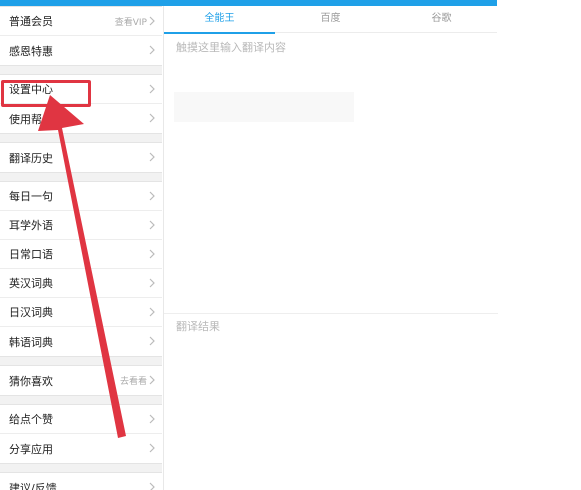  I want to click on sidebar-group-feedback: 建议/反馈, so click(81, 481).